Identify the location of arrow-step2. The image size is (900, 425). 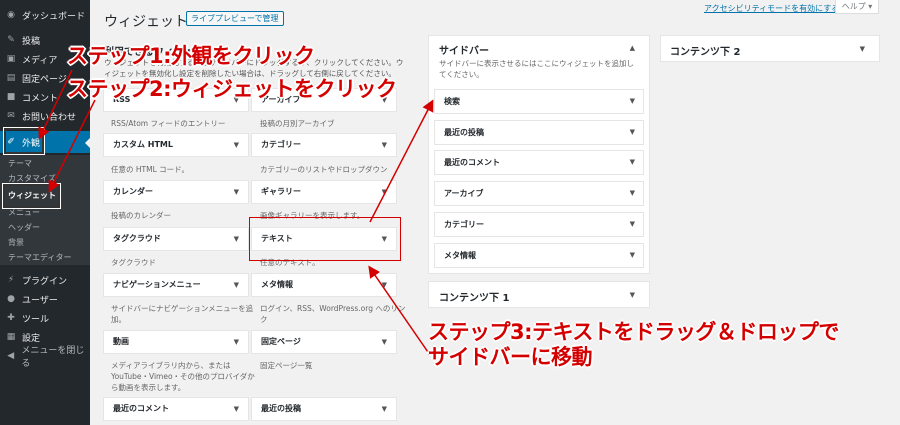
(72, 146).